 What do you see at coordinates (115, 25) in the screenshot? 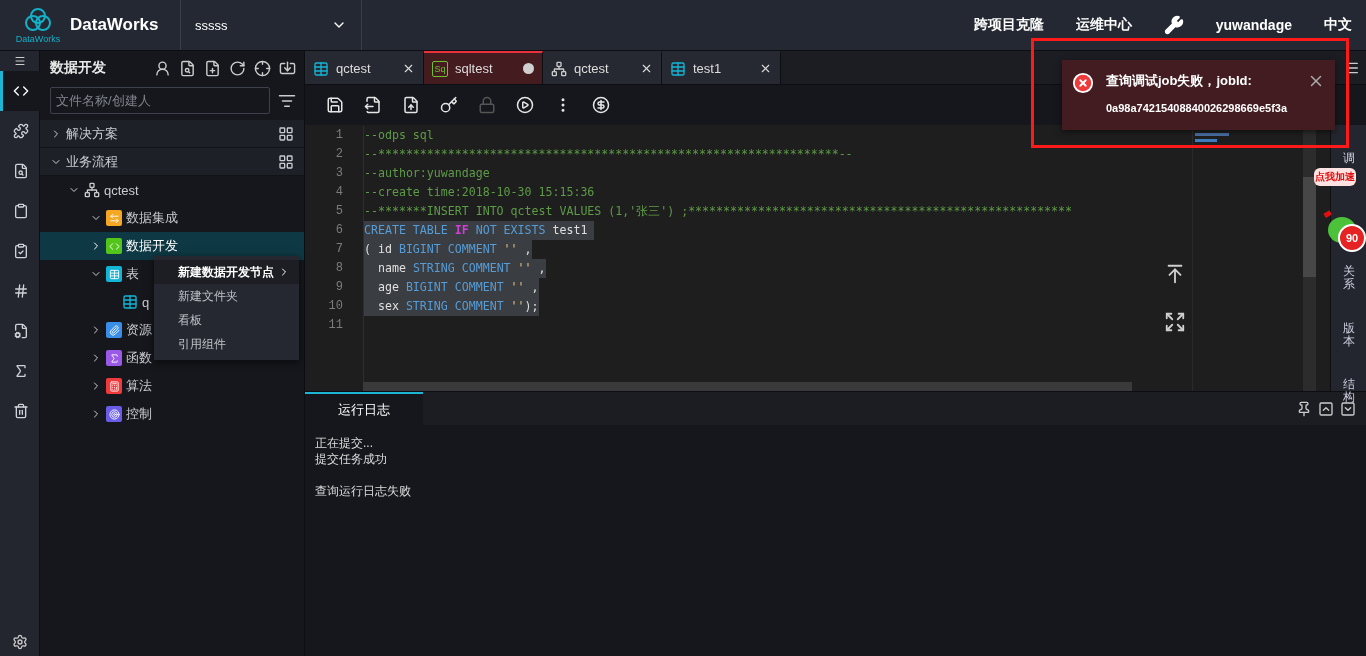
I see `brand-name: DataWorks` at bounding box center [115, 25].